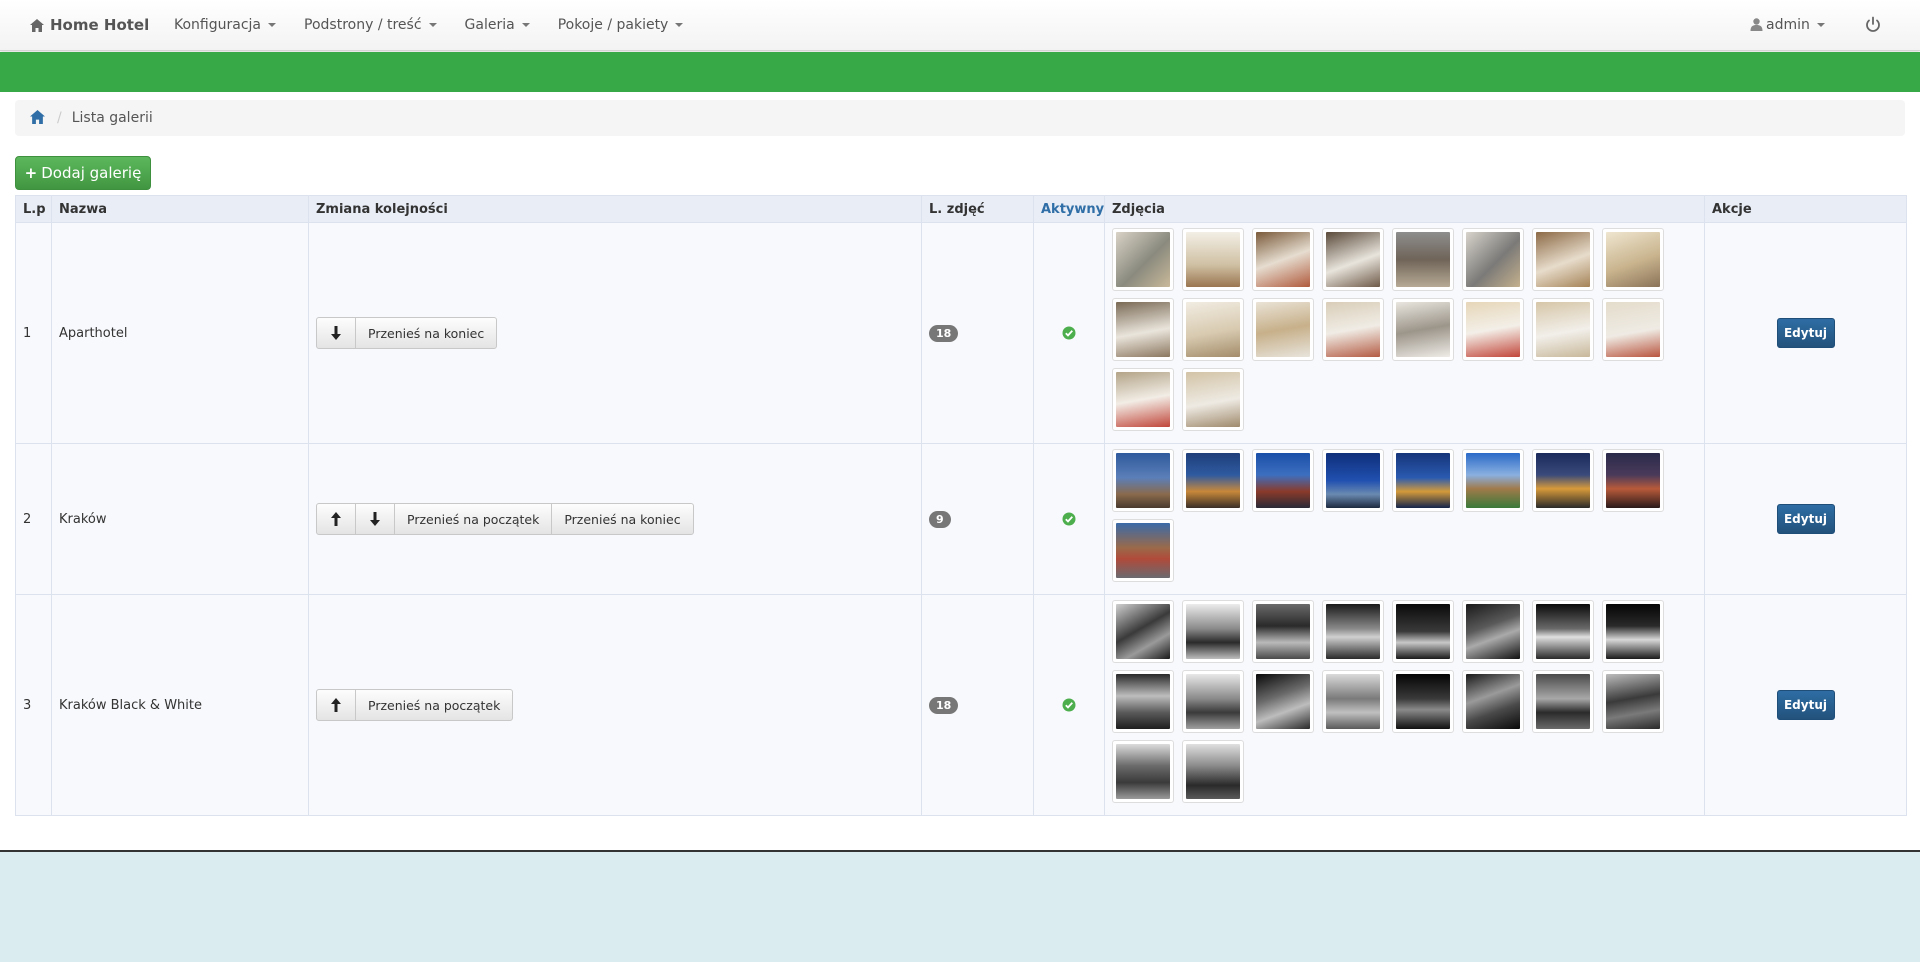  I want to click on footer, so click(960, 907).